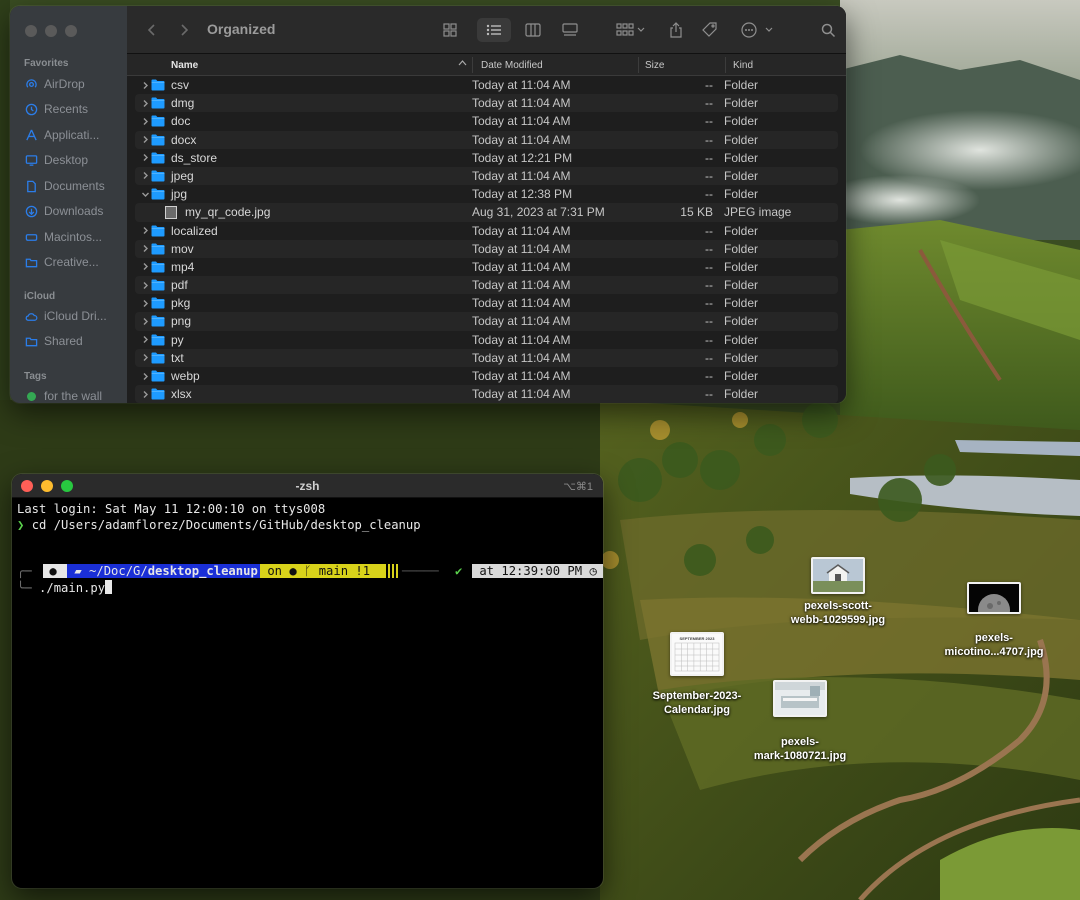  Describe the element at coordinates (31, 396) in the screenshot. I see `tag-color-dot-icon` at that location.